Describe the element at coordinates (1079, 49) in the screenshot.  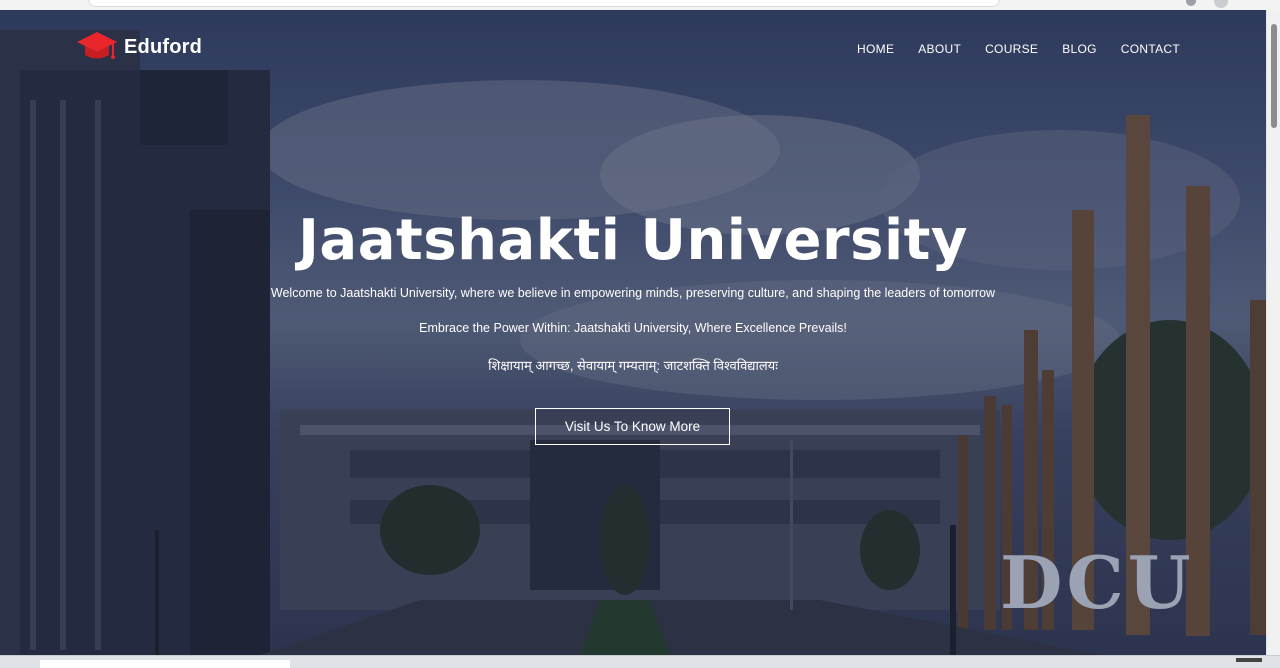
I see `nav-blog: BLOG` at that location.